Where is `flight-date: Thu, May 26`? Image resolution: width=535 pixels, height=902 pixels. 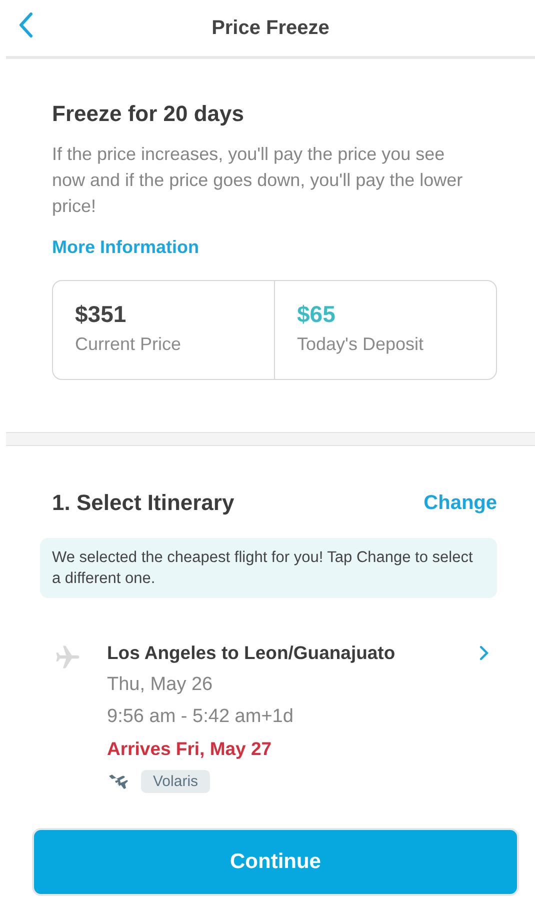
flight-date: Thu, May 26 is located at coordinates (160, 685).